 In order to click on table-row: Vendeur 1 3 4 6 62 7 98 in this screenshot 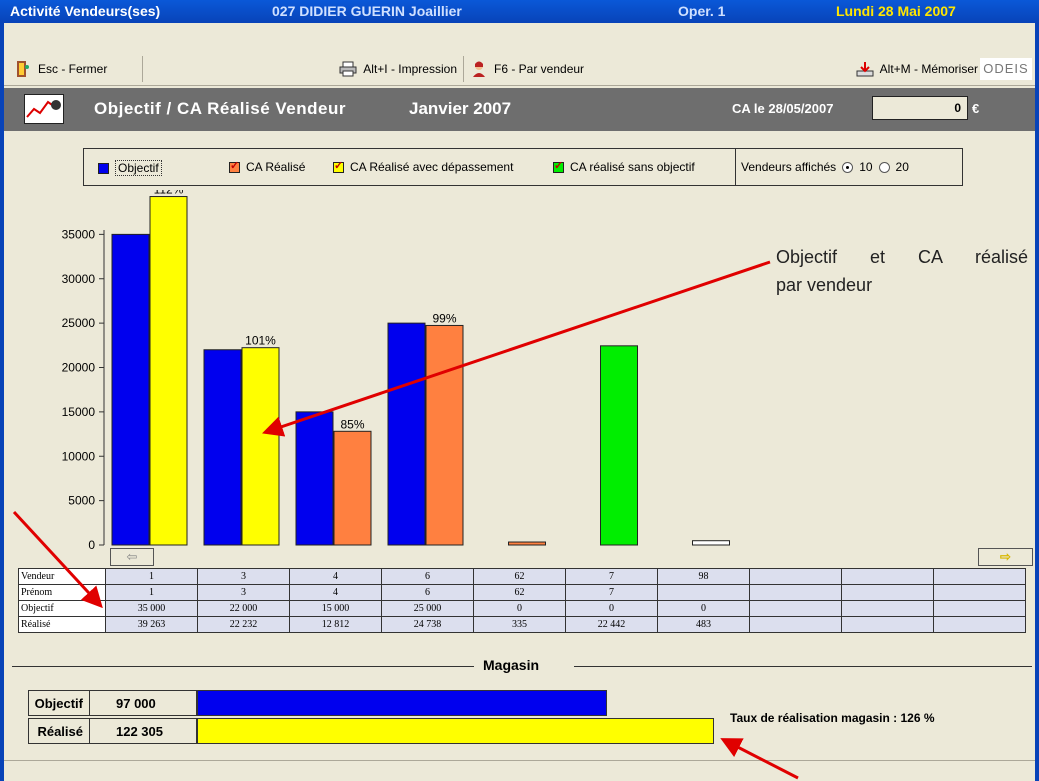, I will do `click(522, 576)`.